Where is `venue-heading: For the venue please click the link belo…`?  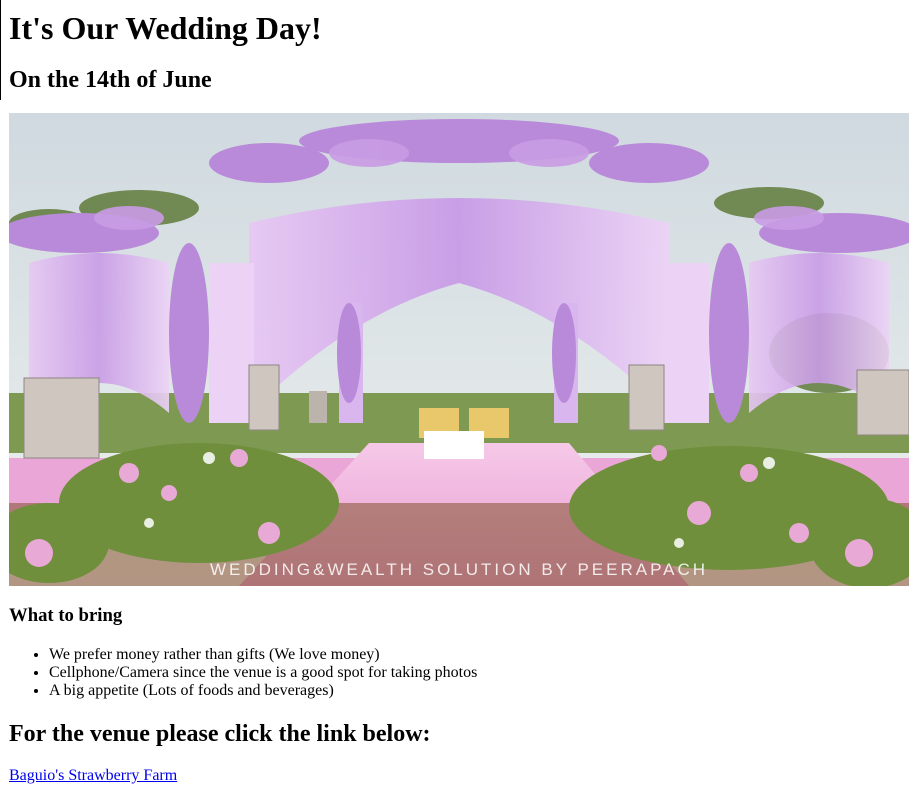 venue-heading: For the venue please click the link belo… is located at coordinates (220, 734).